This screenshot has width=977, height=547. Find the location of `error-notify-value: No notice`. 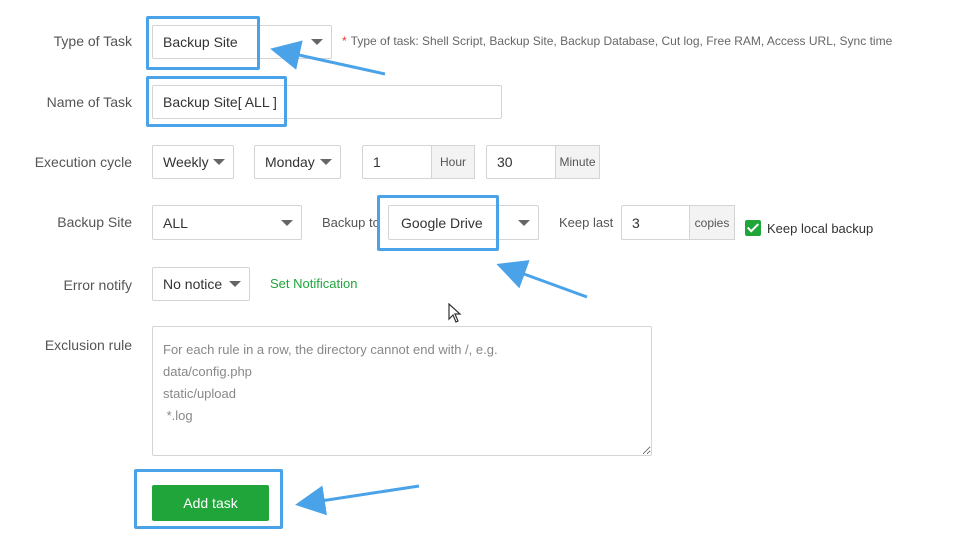

error-notify-value: No notice is located at coordinates (193, 284).